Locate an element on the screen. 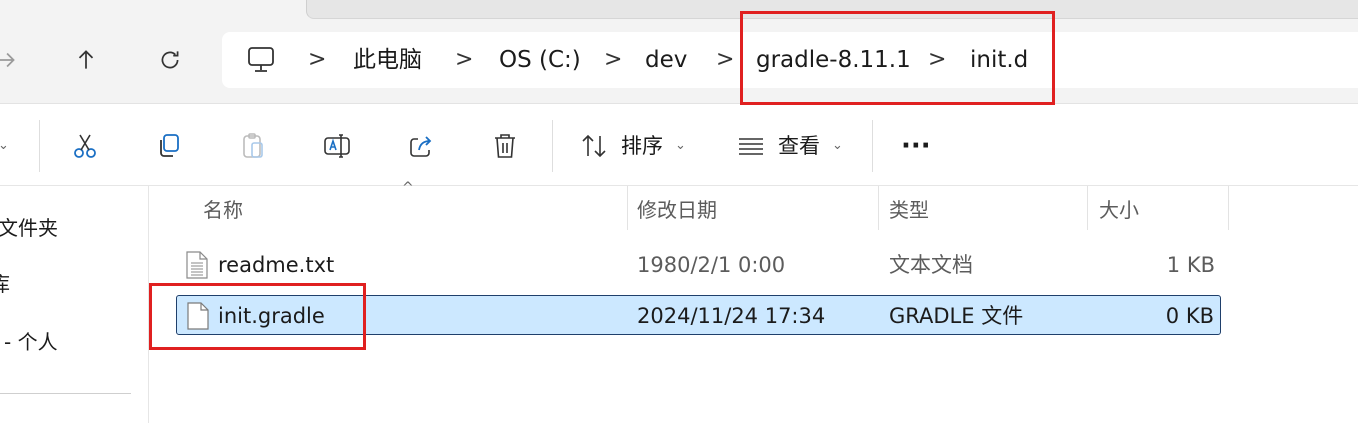  tab-strip-edge is located at coordinates (832, 9).